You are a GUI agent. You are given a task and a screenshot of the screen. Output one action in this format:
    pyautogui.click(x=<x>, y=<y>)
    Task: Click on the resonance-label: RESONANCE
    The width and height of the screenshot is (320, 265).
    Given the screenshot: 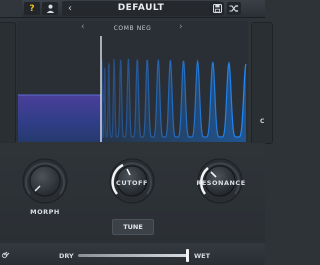 What is the action you would take?
    pyautogui.click(x=221, y=183)
    